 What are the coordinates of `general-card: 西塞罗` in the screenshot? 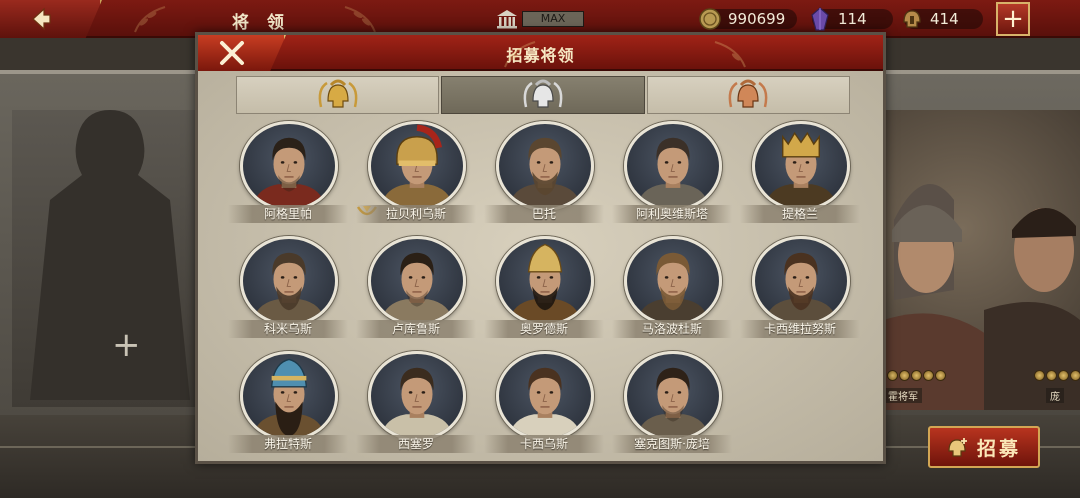 It's located at (416, 405).